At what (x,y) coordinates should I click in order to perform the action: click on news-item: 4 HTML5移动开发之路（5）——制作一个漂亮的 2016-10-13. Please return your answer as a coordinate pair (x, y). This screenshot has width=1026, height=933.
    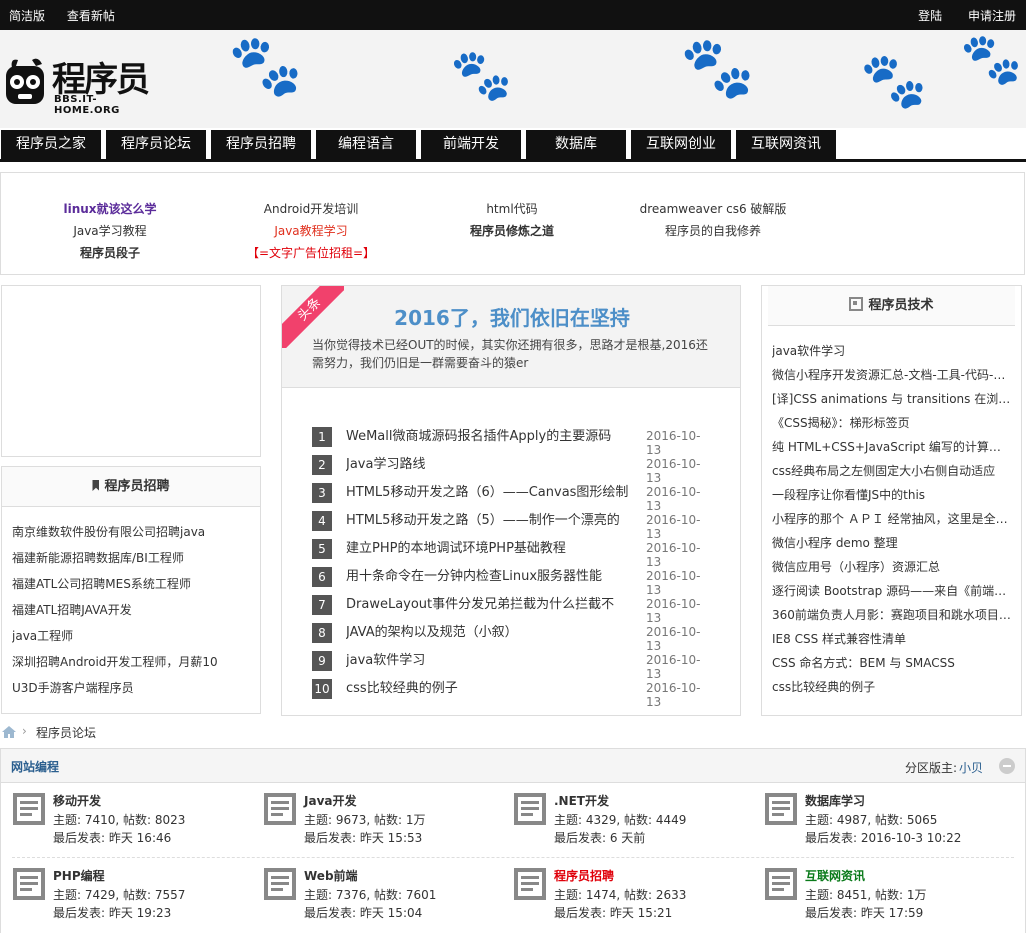
    Looking at the image, I should click on (512, 526).